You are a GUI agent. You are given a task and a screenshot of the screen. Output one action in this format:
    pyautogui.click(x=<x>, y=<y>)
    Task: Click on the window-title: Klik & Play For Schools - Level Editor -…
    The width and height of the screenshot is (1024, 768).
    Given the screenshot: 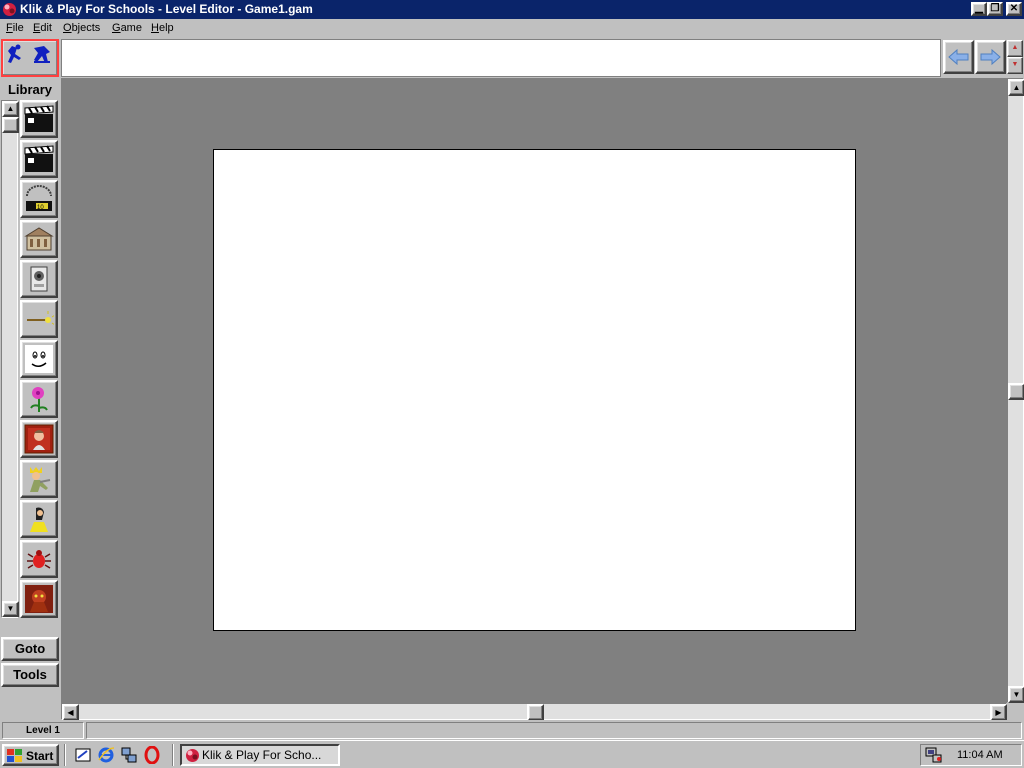 What is the action you would take?
    pyautogui.click(x=166, y=9)
    